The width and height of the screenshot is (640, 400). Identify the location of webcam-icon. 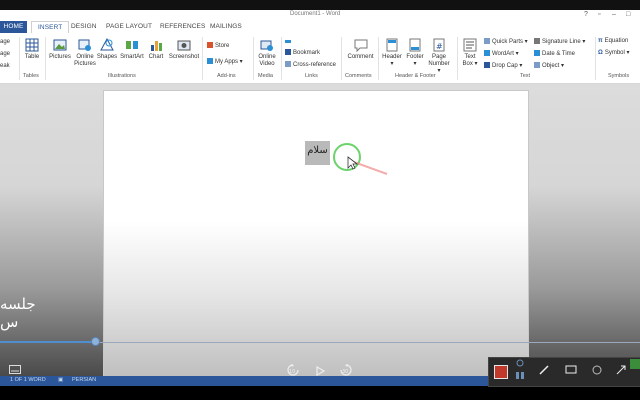
(597, 370).